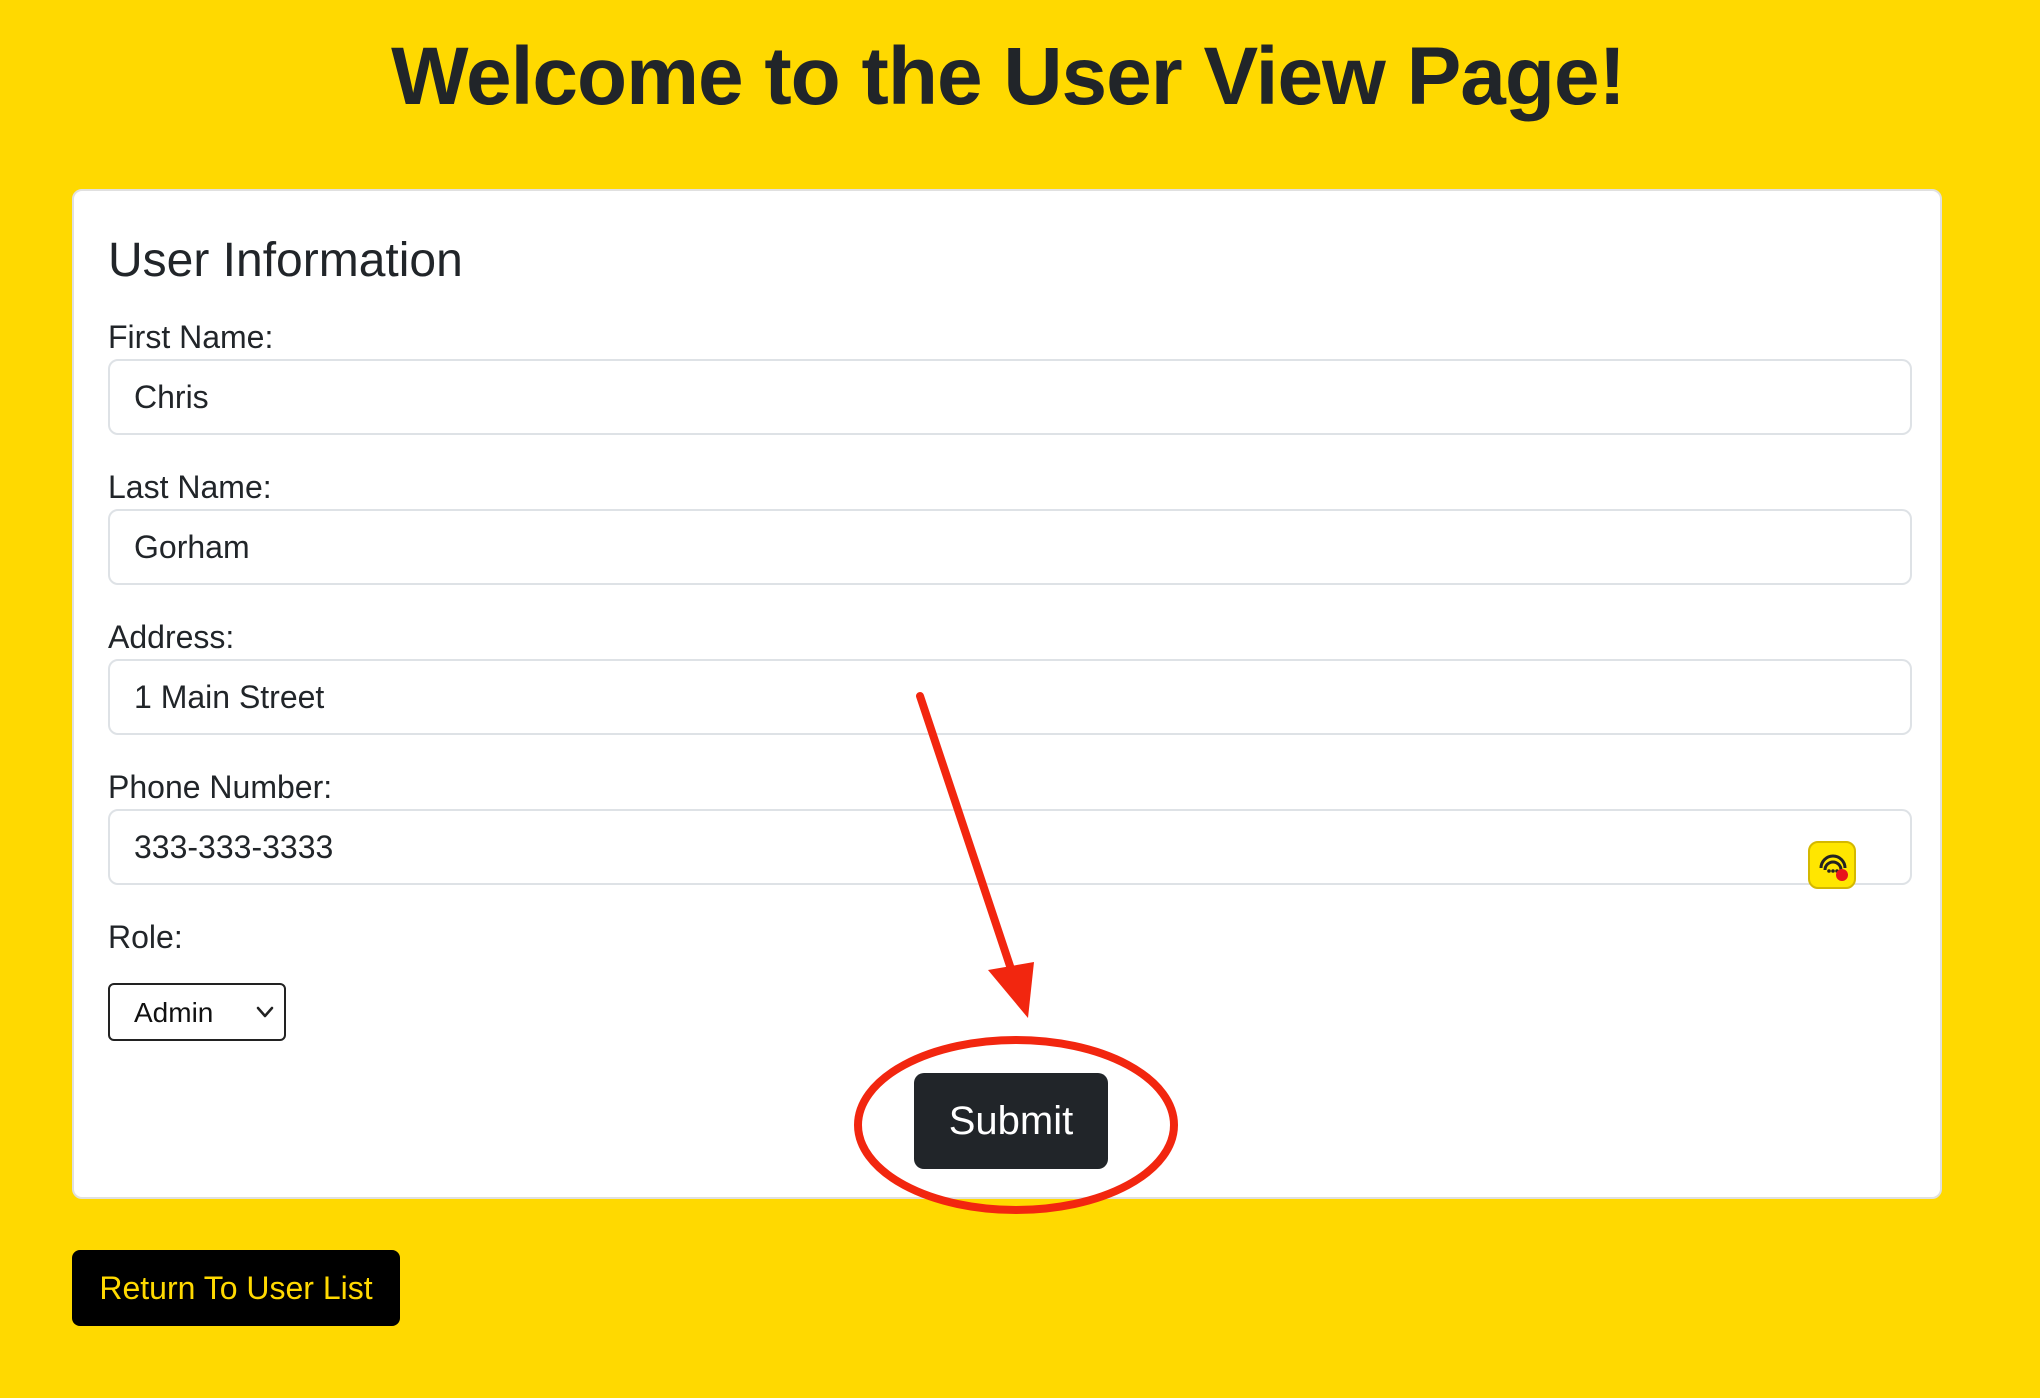  Describe the element at coordinates (1010, 847) in the screenshot. I see `phone-number-input` at that location.